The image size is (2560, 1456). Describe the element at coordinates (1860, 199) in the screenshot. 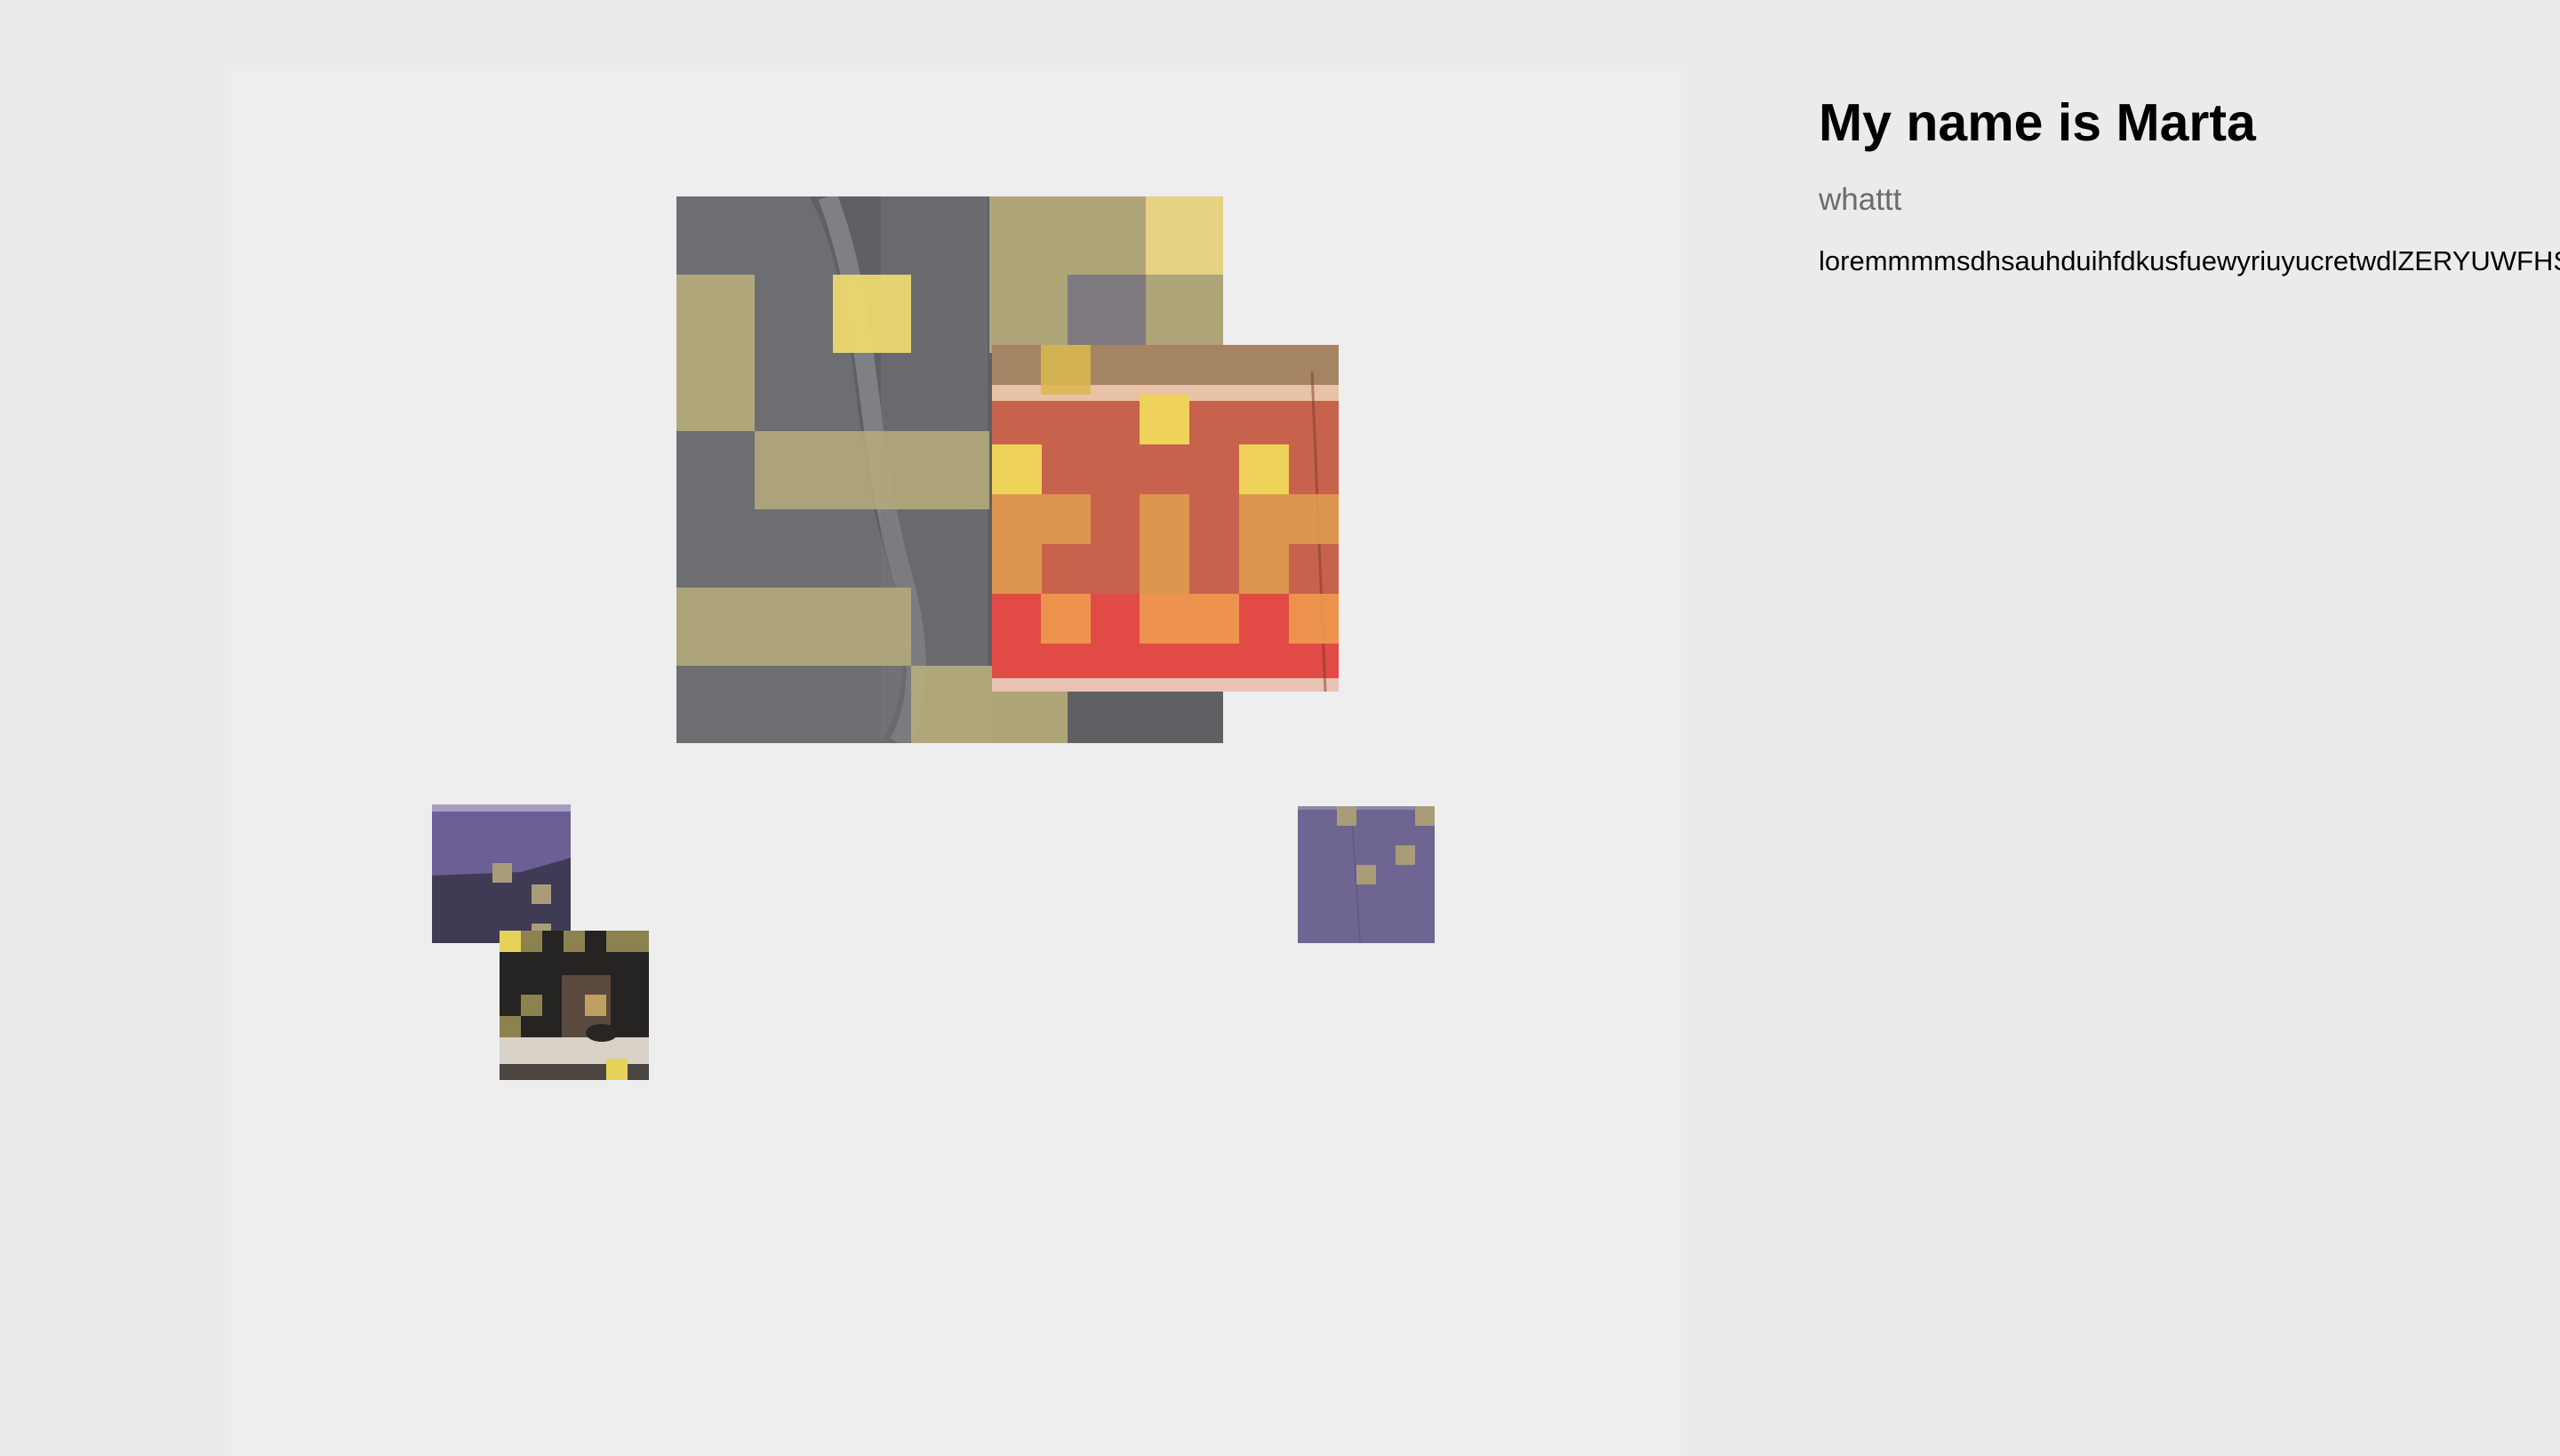

I see `subtitle: whattt` at that location.